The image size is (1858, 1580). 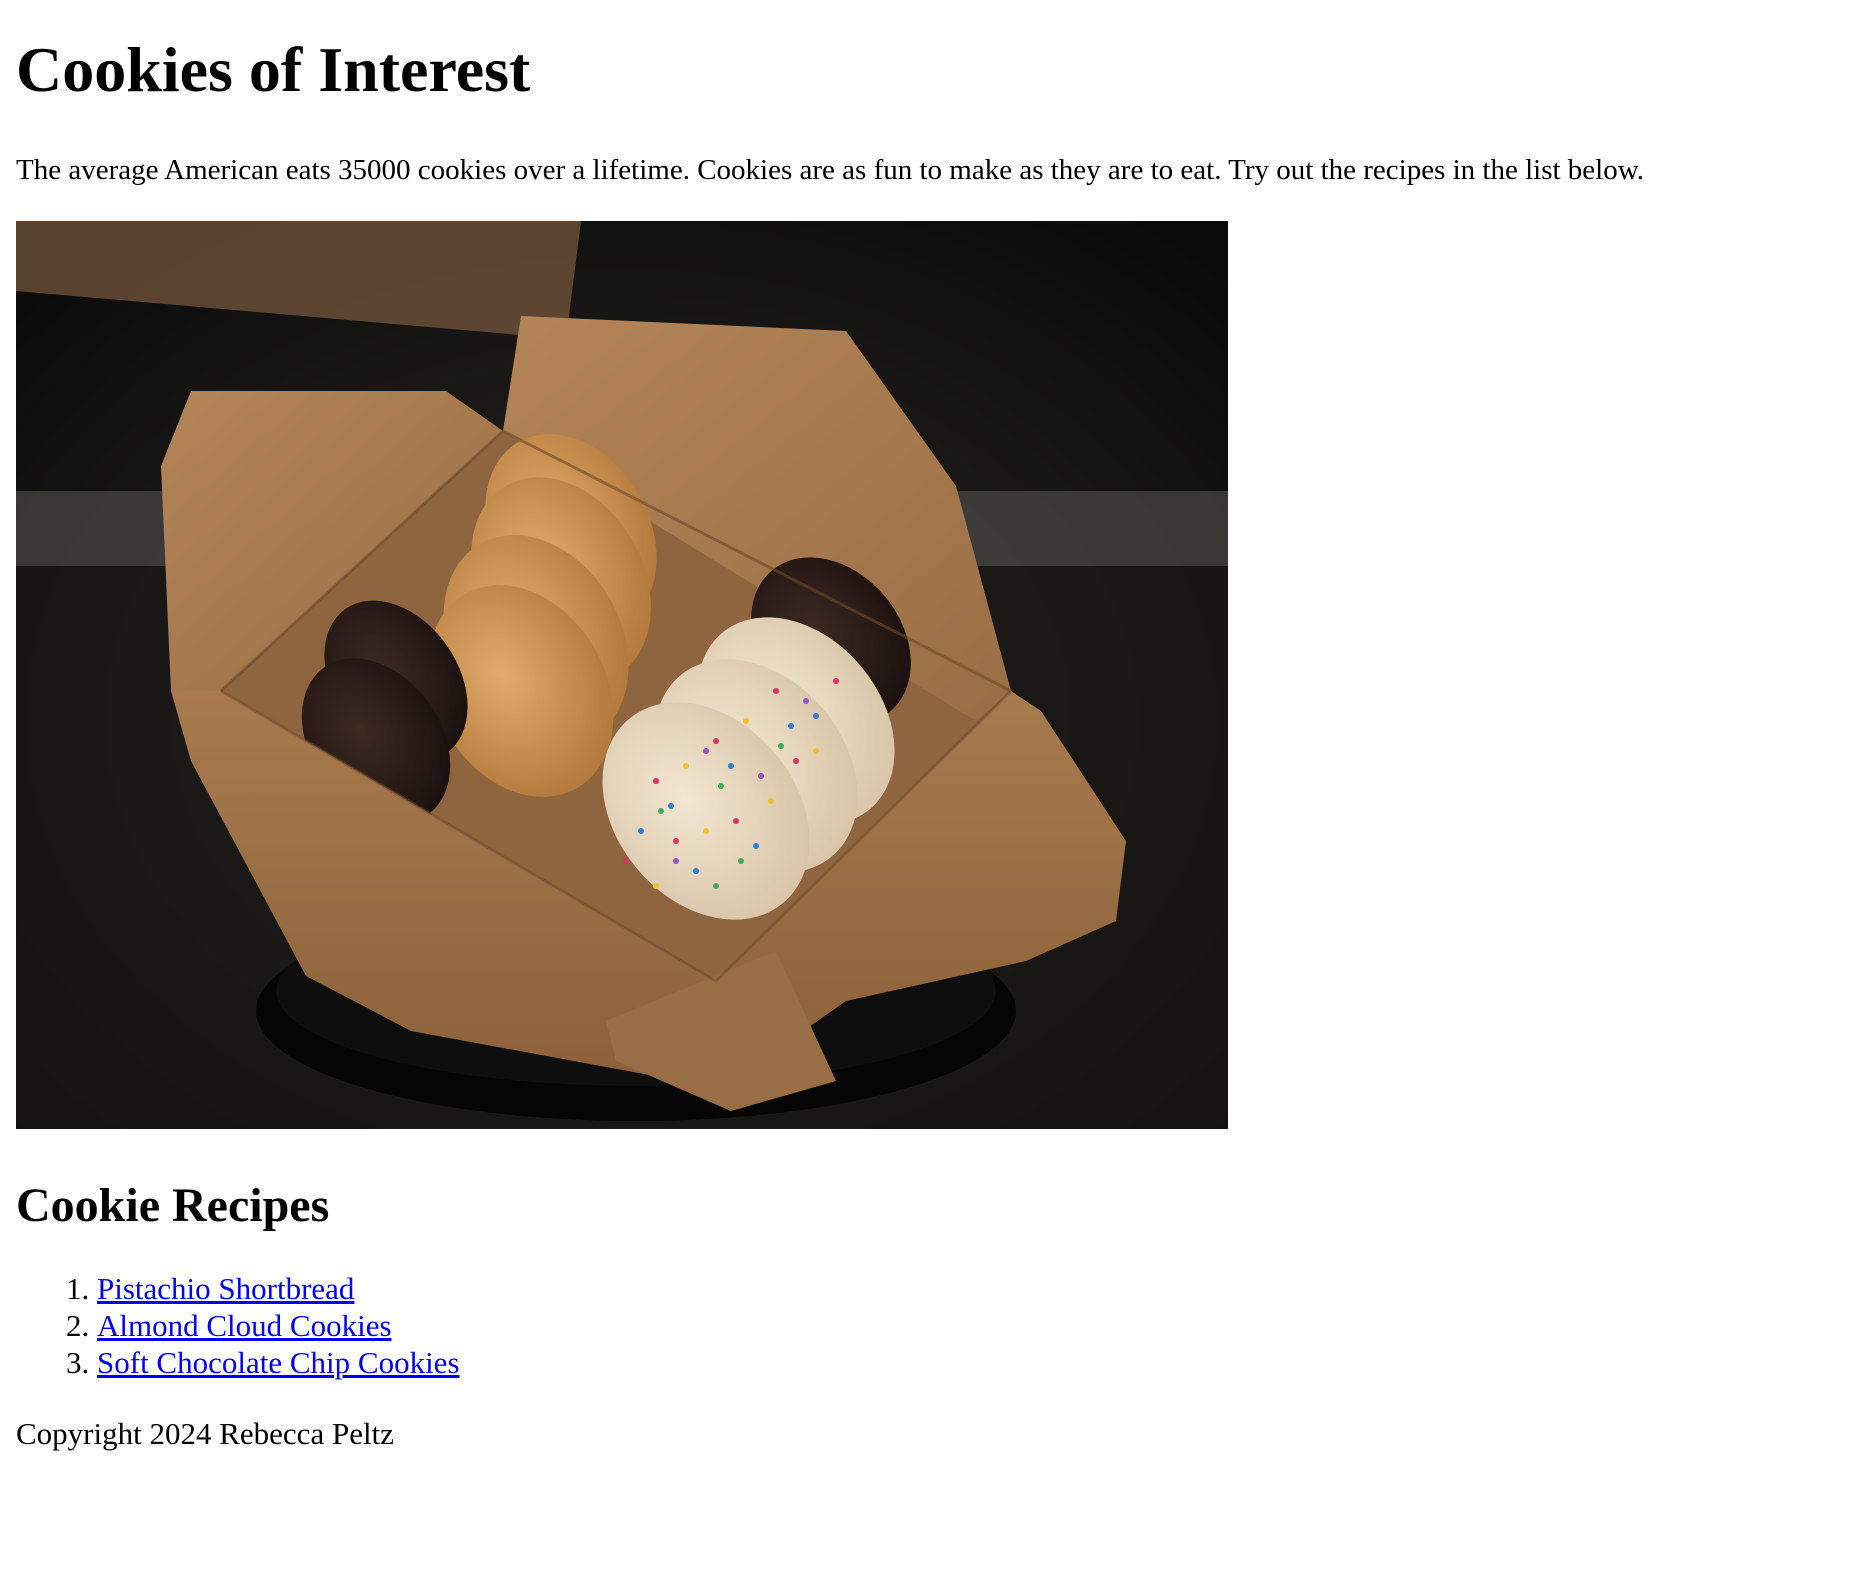 I want to click on recipe-list-item: Almond Cloud Cookies, so click(x=278, y=1325).